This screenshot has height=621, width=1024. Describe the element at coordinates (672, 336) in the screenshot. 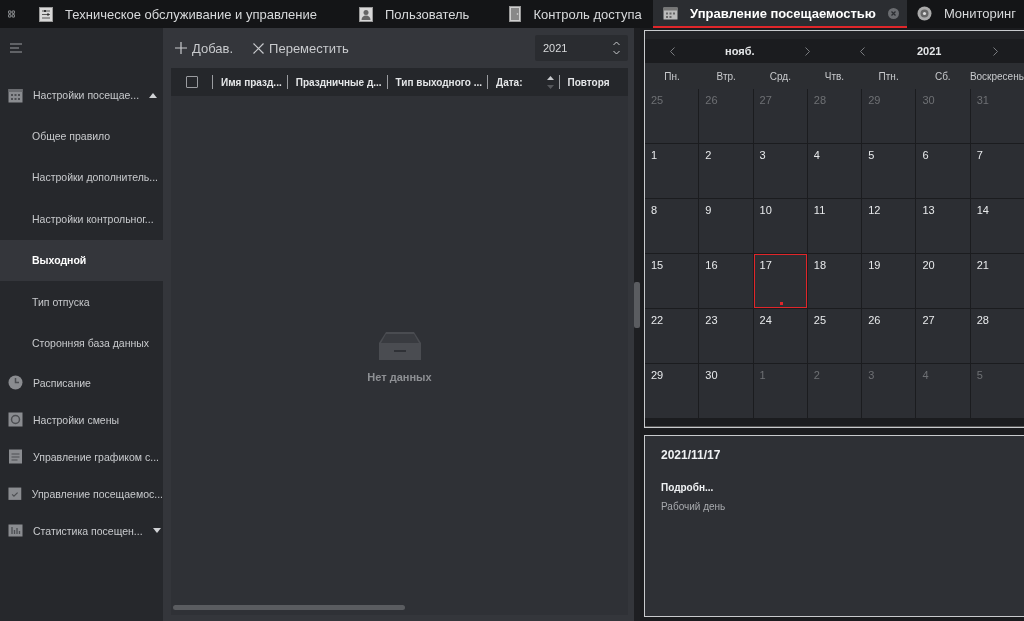

I see `calendar-day: 22` at that location.